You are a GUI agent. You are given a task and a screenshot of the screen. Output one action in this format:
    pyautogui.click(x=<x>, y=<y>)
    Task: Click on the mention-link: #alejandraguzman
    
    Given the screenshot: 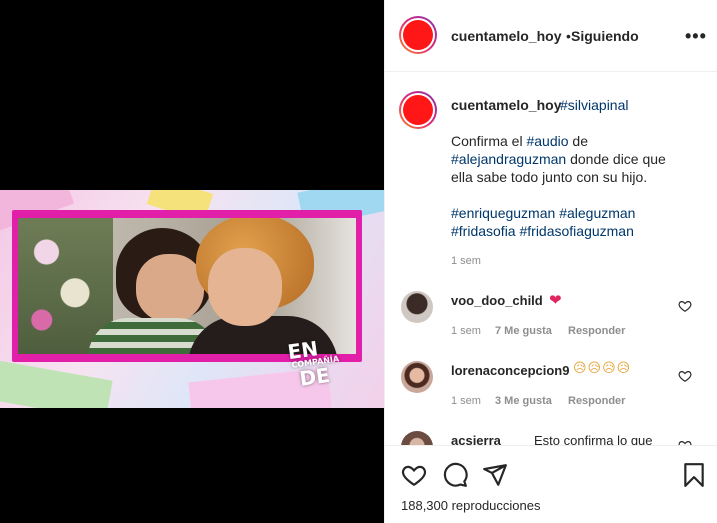 What is the action you would take?
    pyautogui.click(x=508, y=159)
    